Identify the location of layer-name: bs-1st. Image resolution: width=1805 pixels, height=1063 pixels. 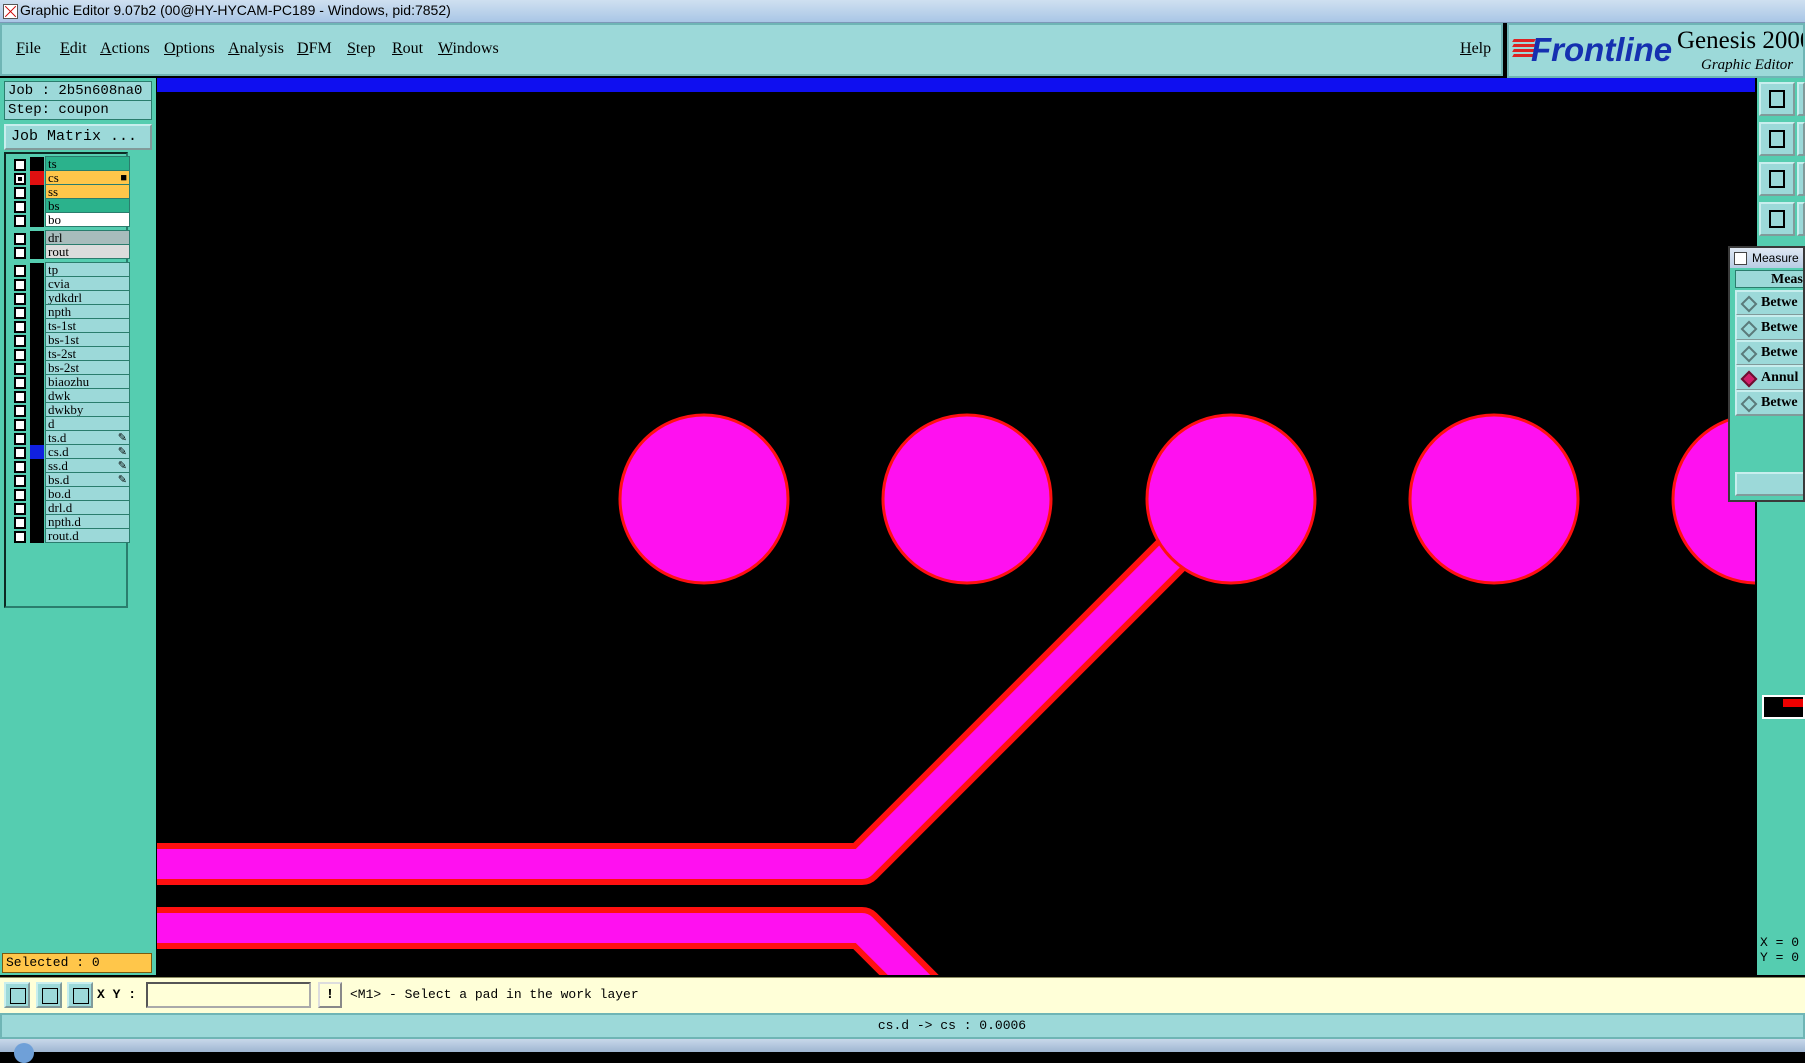
(87, 339).